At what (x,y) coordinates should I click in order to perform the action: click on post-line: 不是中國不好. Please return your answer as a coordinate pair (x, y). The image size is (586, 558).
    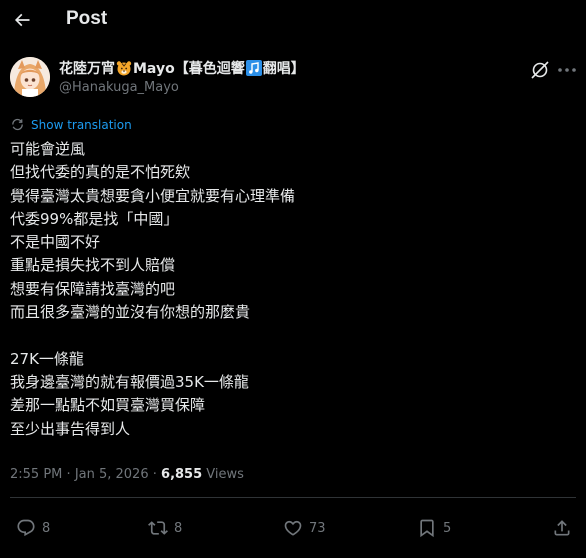
    Looking at the image, I should click on (55, 242).